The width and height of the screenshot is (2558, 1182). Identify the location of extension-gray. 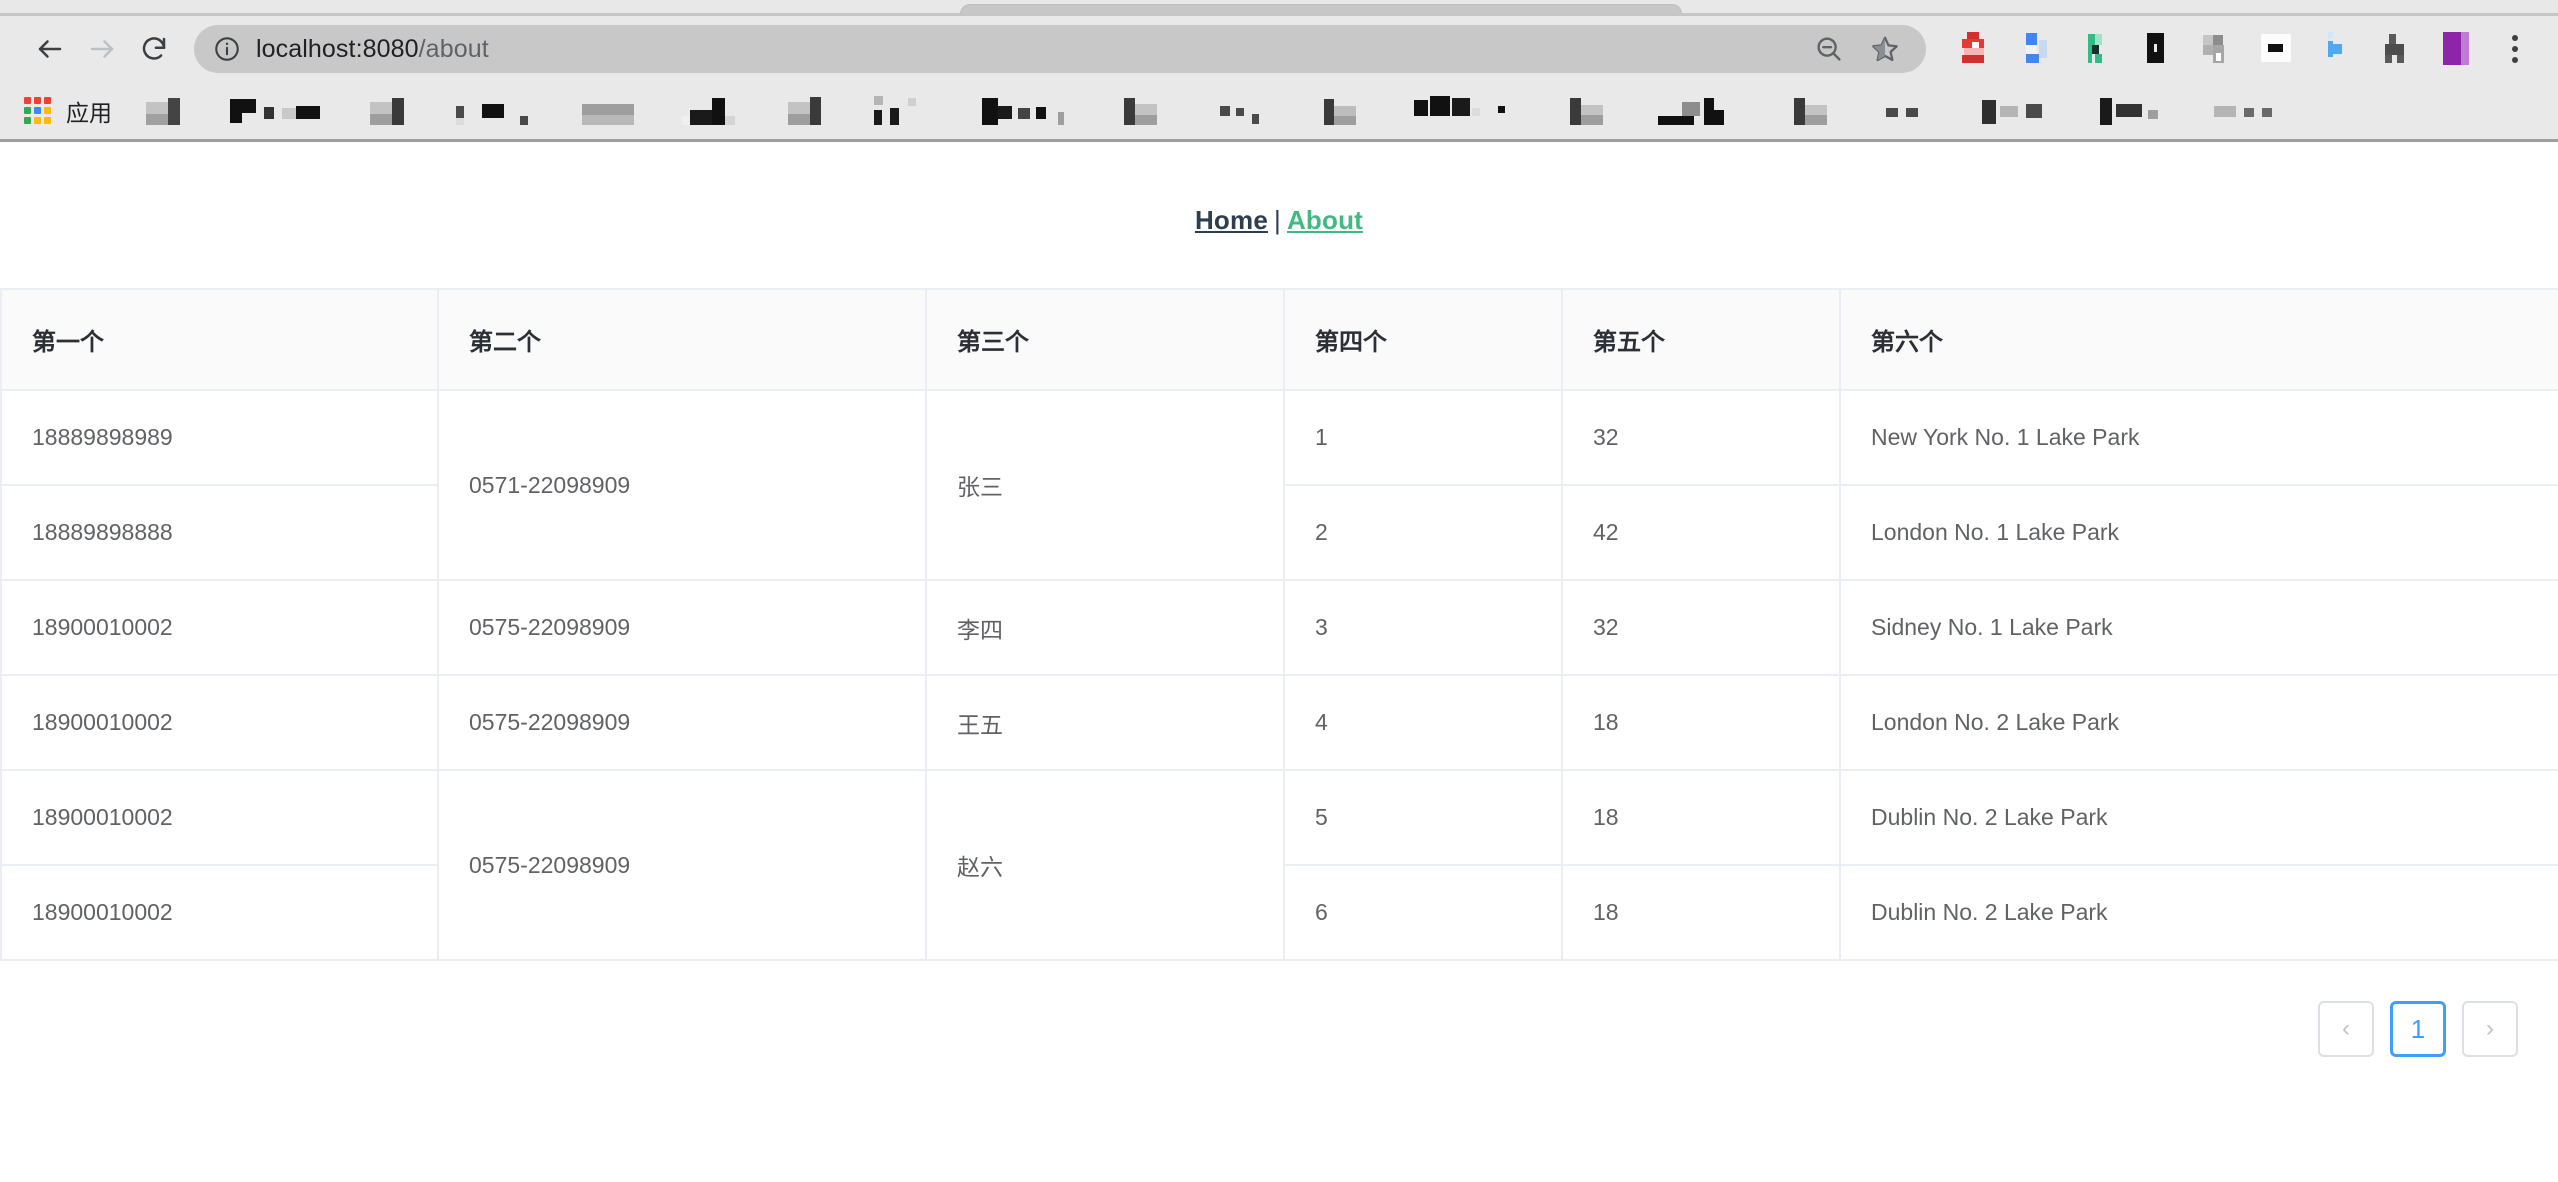
(2216, 49).